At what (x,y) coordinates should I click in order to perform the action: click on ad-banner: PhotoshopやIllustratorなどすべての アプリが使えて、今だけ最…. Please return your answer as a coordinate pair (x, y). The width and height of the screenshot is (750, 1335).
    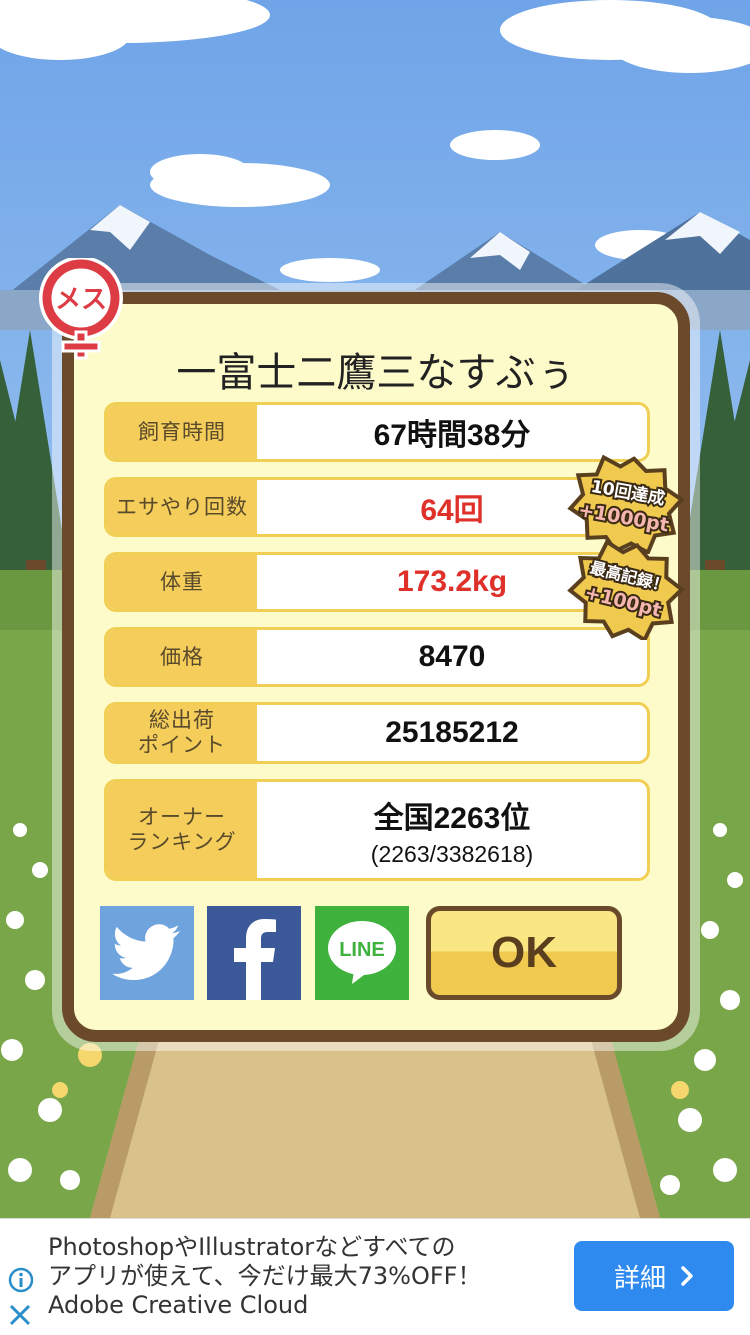
    Looking at the image, I should click on (375, 1276).